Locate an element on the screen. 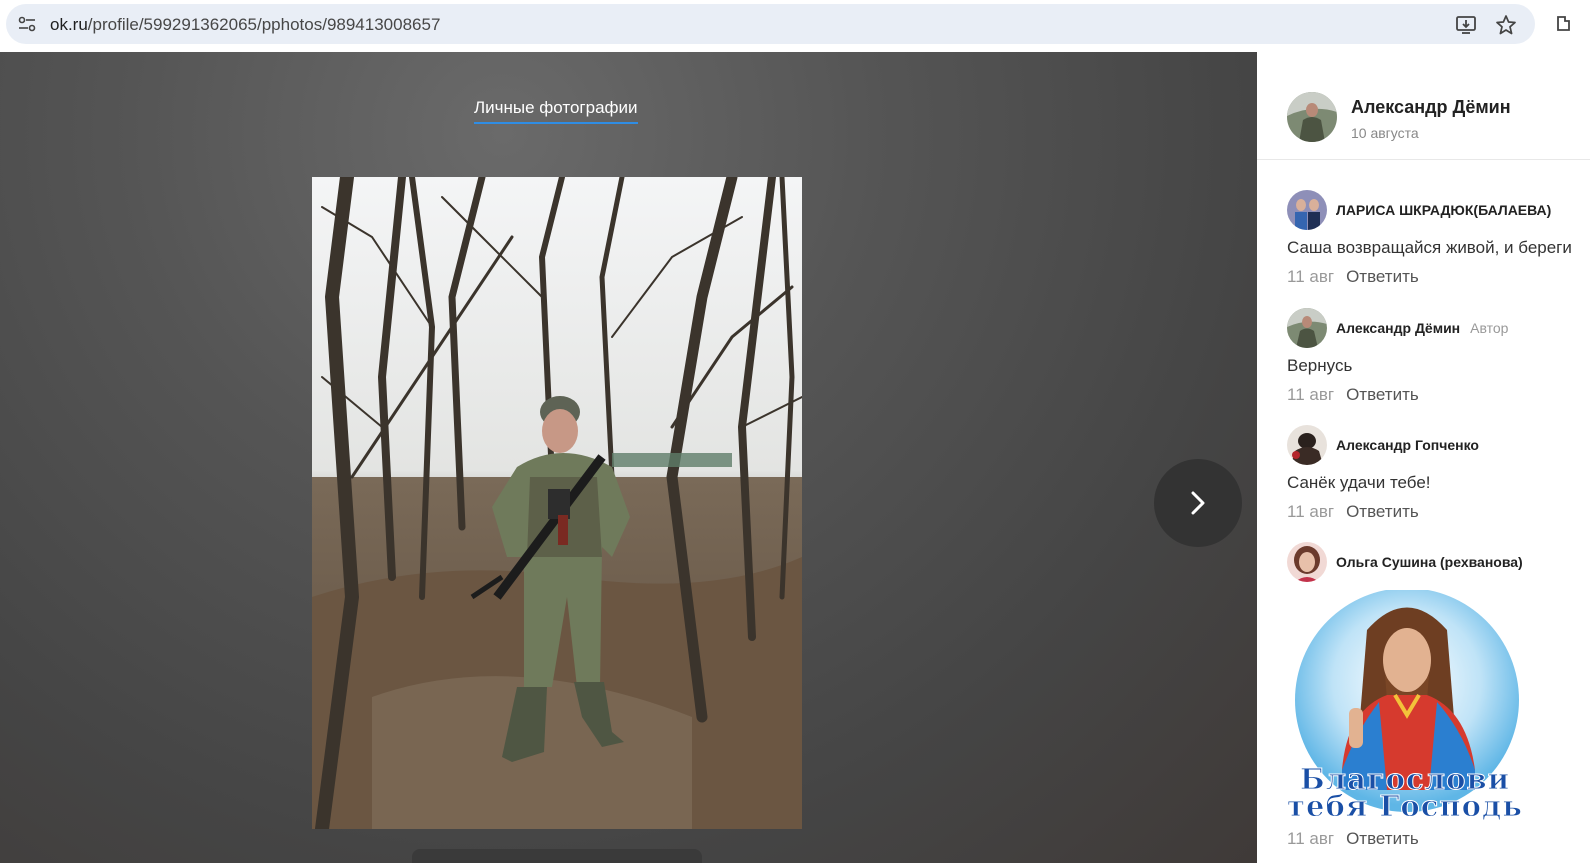 This screenshot has width=1590, height=863. commenter-name: ЛАРИСА ШКРАДЮК(БАЛАЕВА) is located at coordinates (1443, 210).